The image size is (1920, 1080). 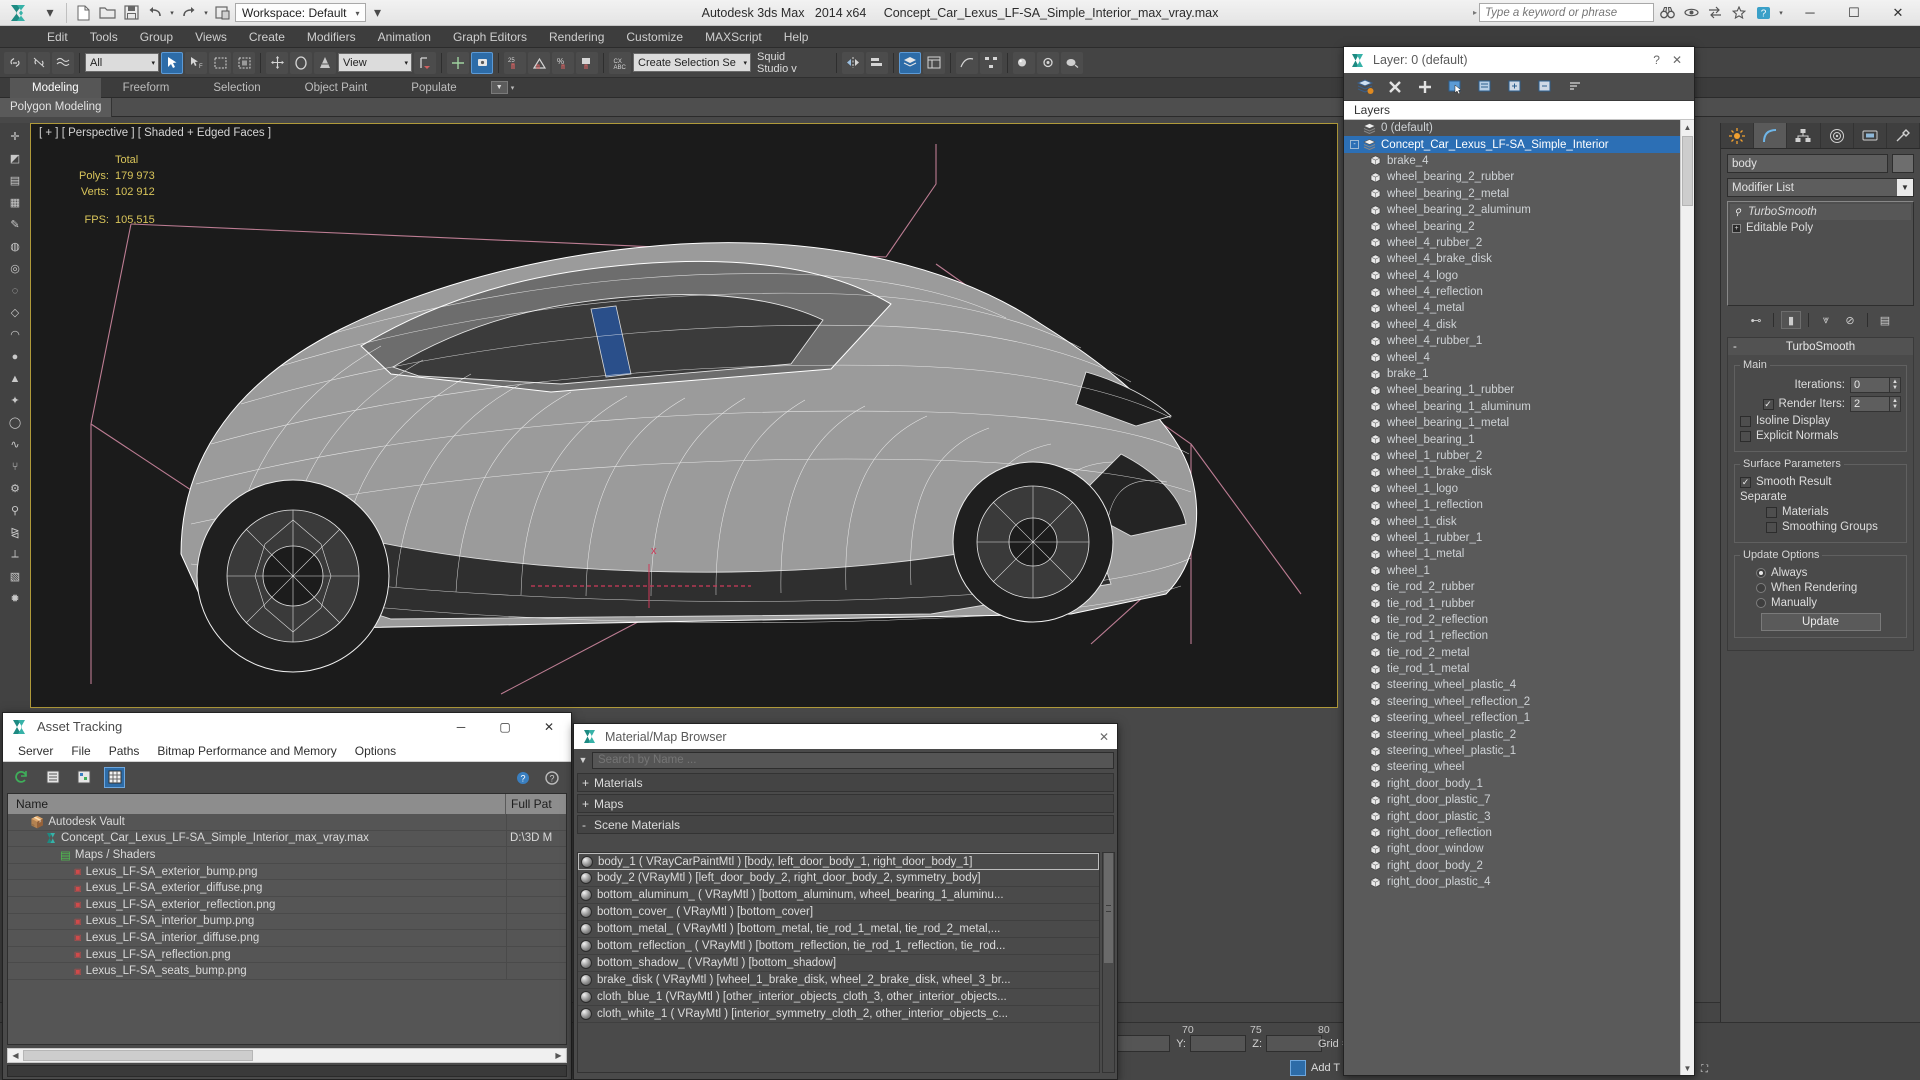 What do you see at coordinates (15, 444) in the screenshot?
I see `tool-curve-icon: ∿` at bounding box center [15, 444].